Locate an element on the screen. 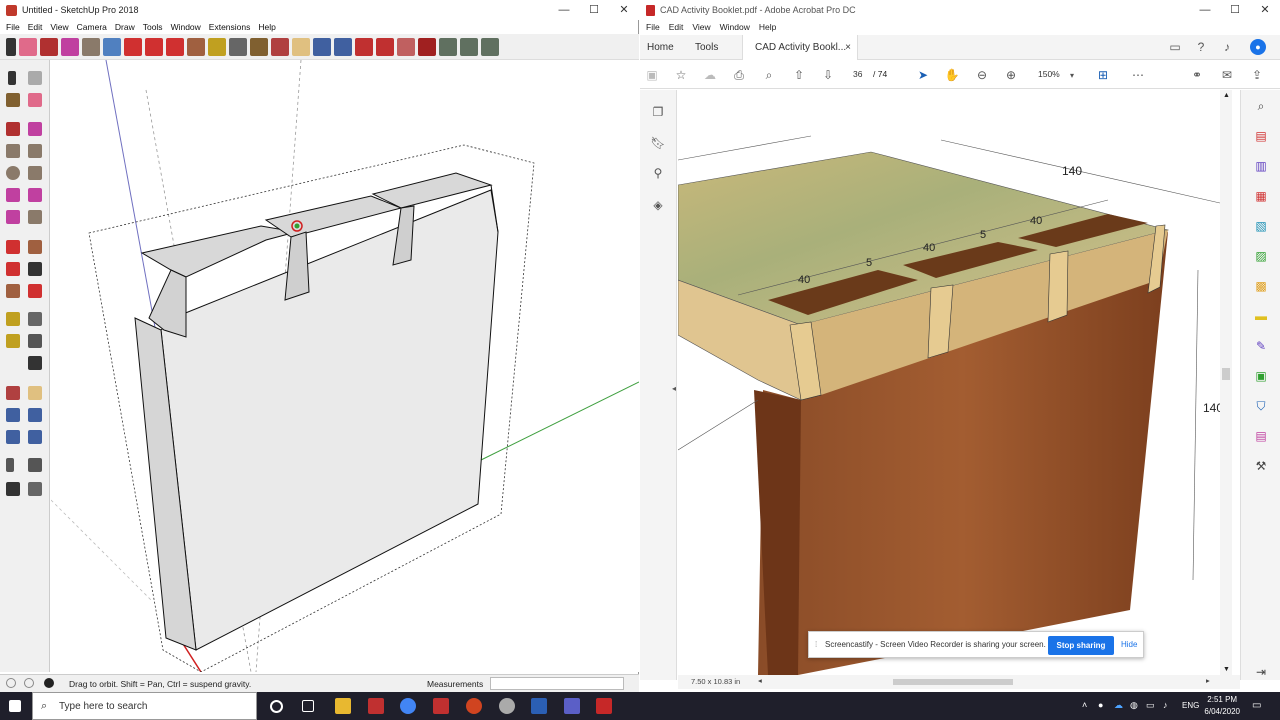  layers-icon: ◈ is located at coordinates (658, 205).